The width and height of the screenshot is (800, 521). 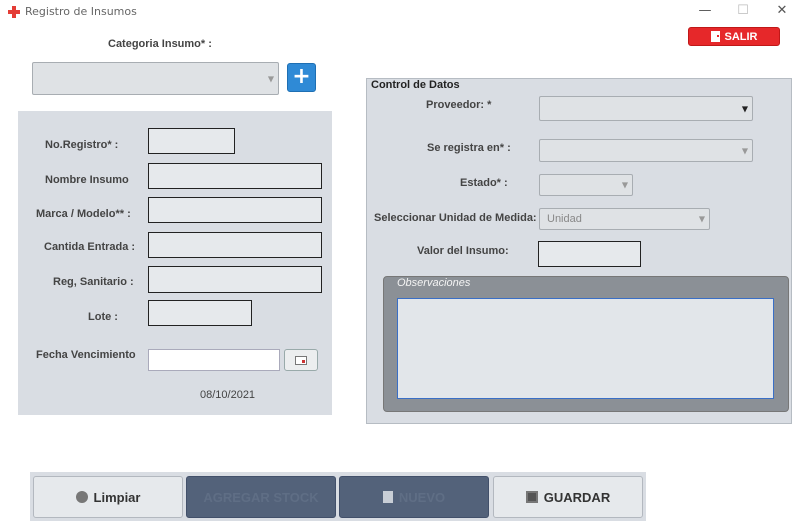 What do you see at coordinates (235, 245) in the screenshot?
I see `cantidad-entrada-field` at bounding box center [235, 245].